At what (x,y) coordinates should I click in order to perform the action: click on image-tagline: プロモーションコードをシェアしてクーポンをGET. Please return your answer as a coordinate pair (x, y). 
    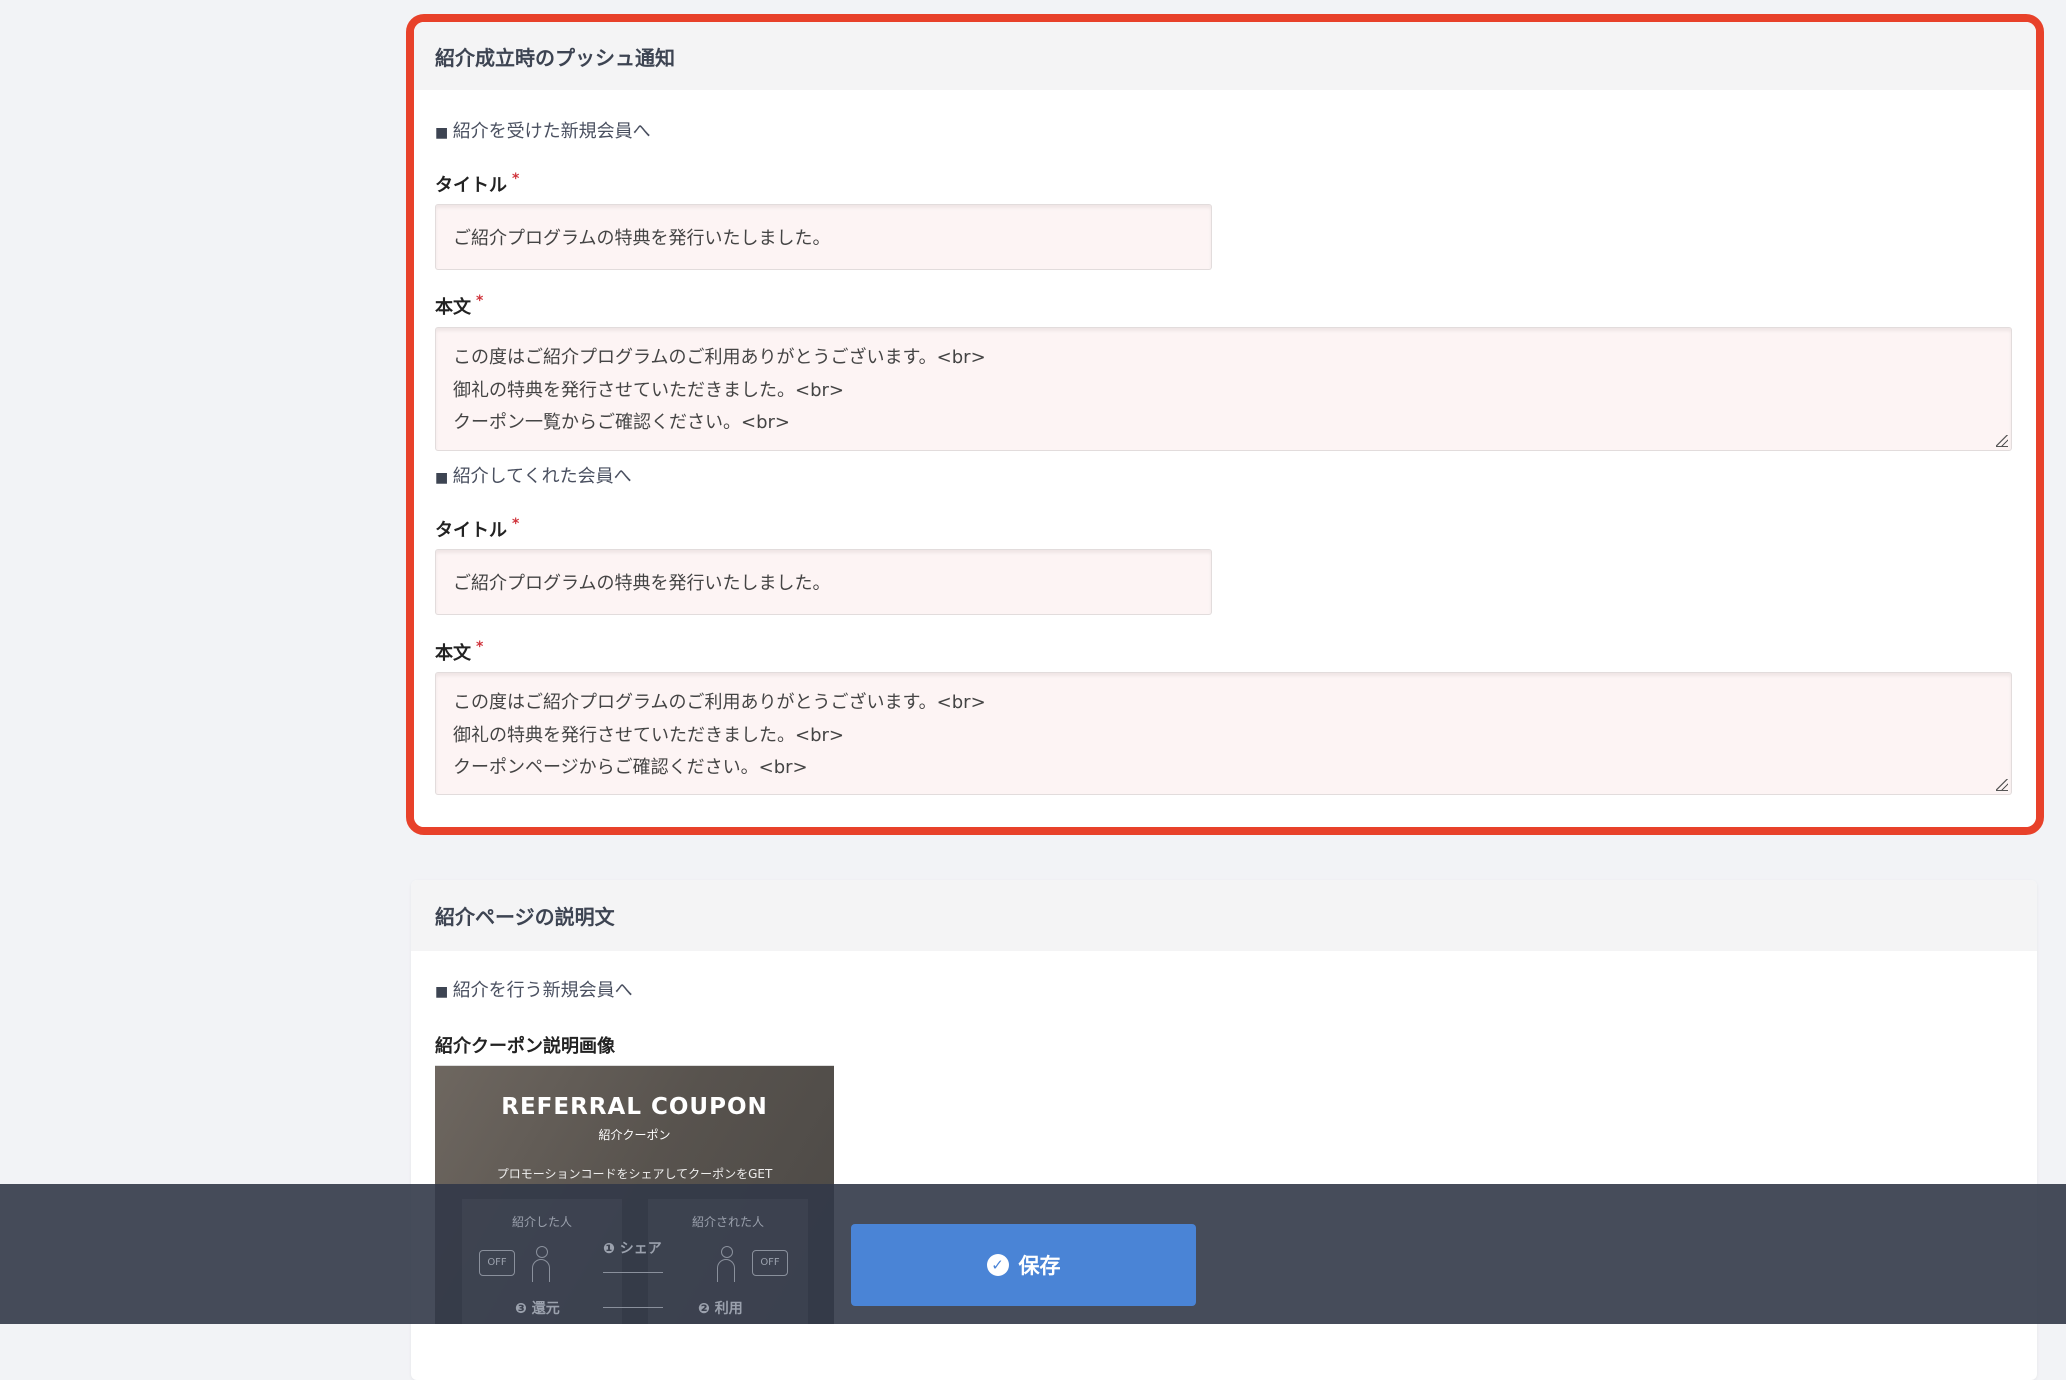
    Looking at the image, I should click on (634, 1174).